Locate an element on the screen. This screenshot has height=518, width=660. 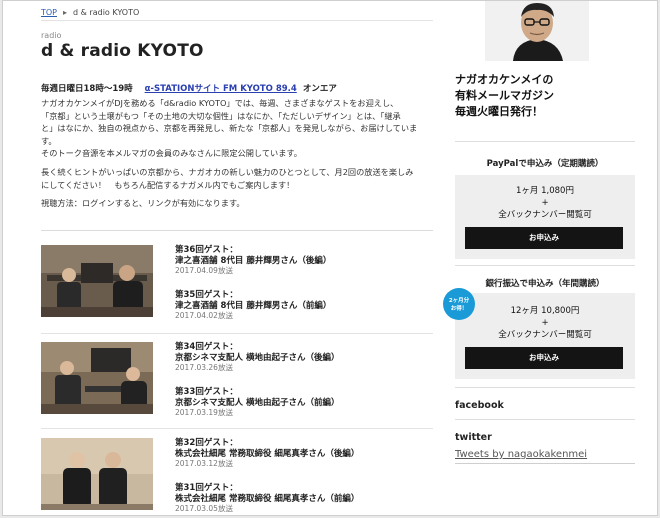
episode-guest-number: 第36回ゲスト： is located at coordinates (206, 250).